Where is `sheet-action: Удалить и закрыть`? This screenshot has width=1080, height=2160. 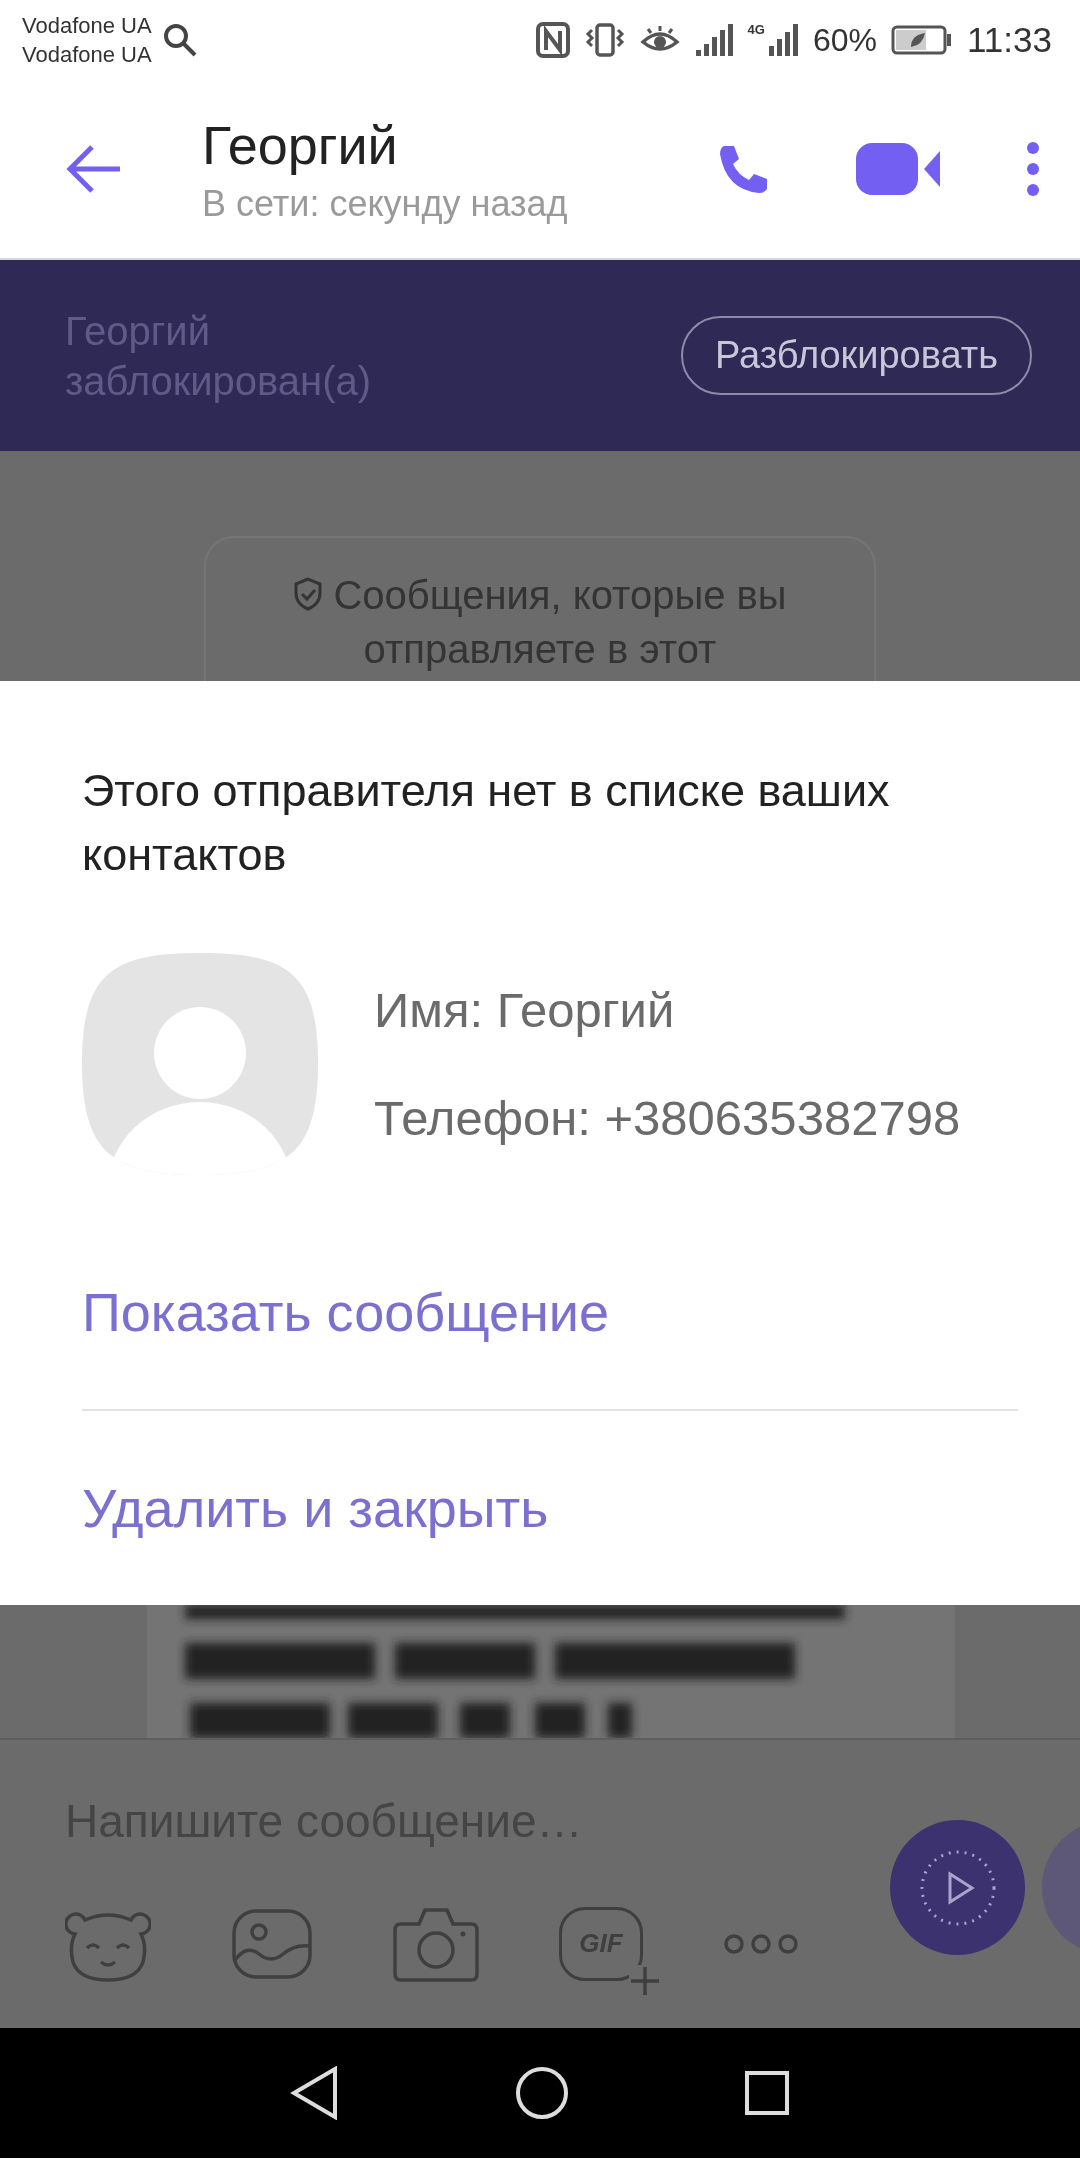
sheet-action: Удалить и закрыть is located at coordinates (550, 1507).